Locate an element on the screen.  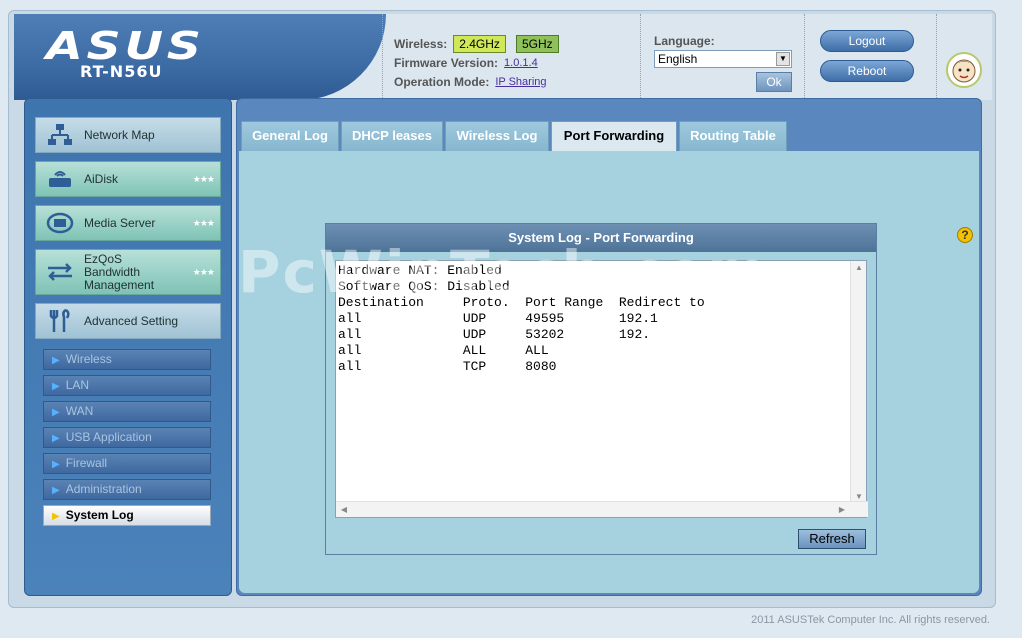
reboot-button: Reboot is located at coordinates (867, 71).